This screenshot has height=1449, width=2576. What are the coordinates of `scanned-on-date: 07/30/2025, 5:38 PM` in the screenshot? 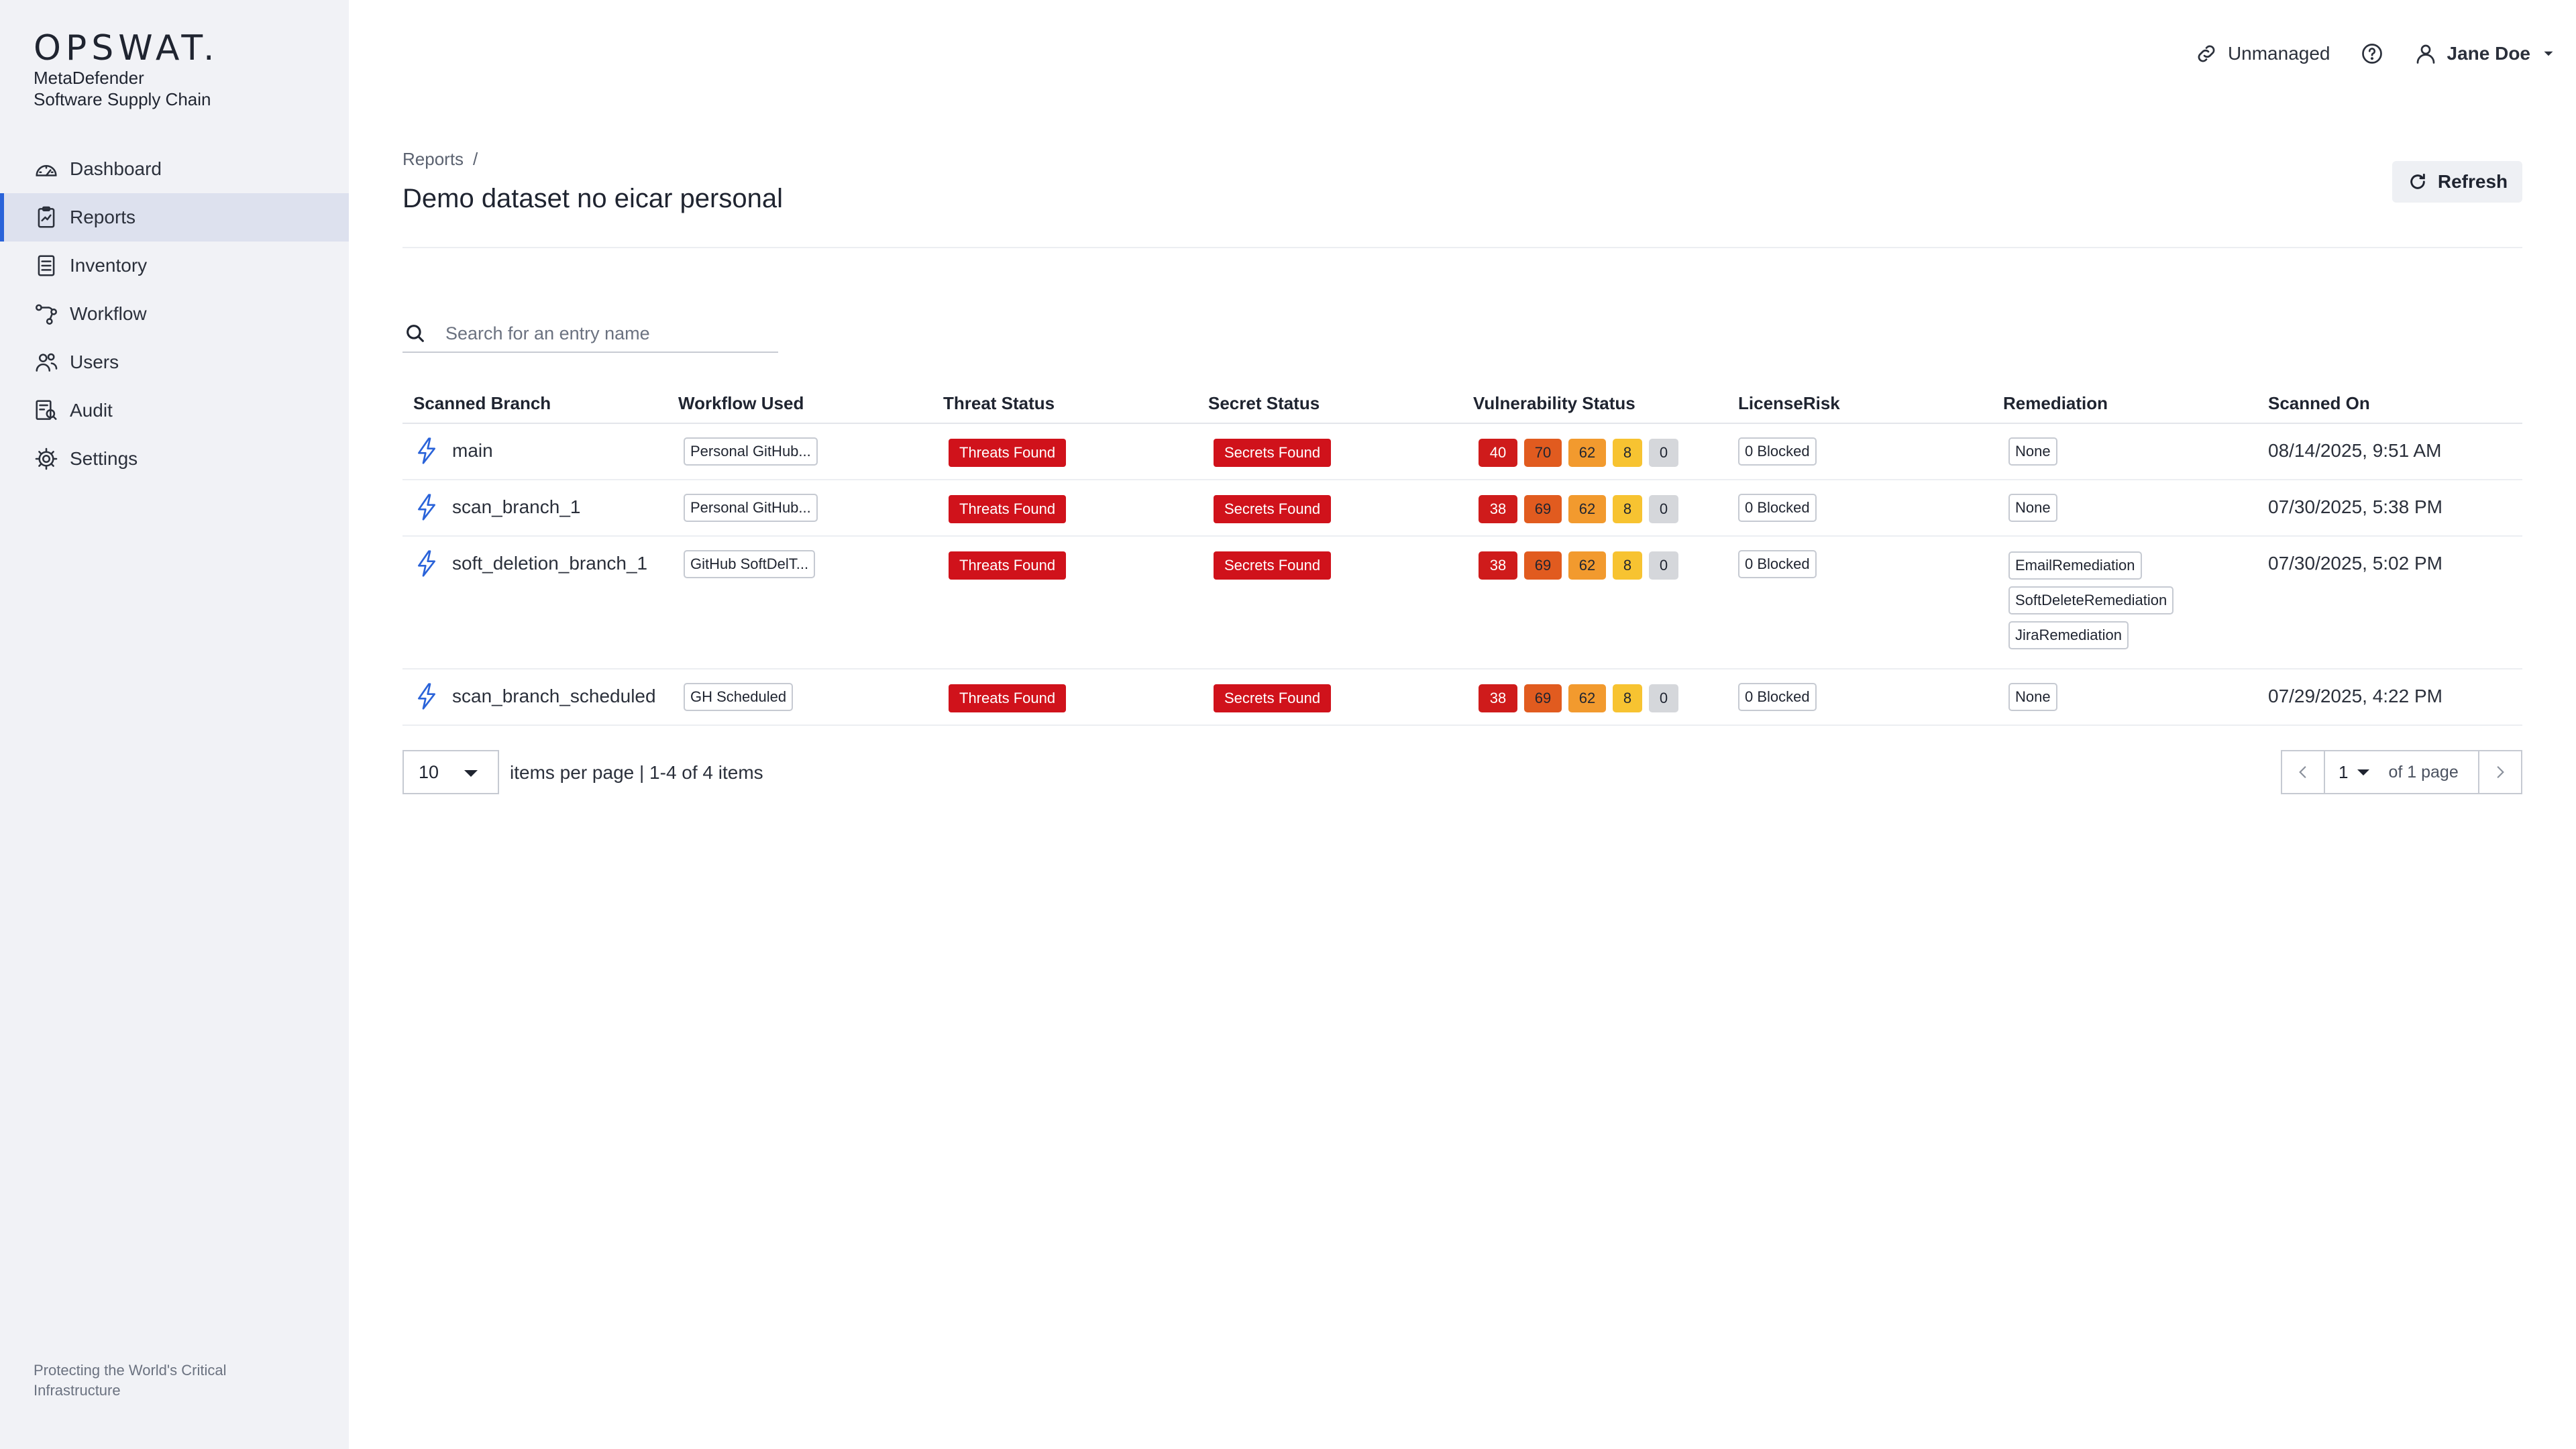 It's located at (2355, 506).